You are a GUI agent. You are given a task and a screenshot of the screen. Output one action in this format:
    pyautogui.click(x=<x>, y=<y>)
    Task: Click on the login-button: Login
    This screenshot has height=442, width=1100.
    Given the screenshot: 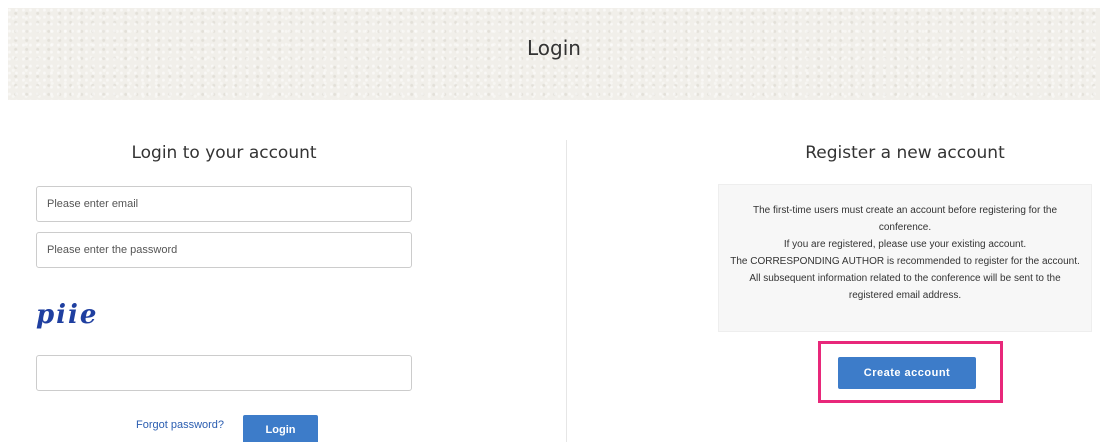 What is the action you would take?
    pyautogui.click(x=280, y=428)
    